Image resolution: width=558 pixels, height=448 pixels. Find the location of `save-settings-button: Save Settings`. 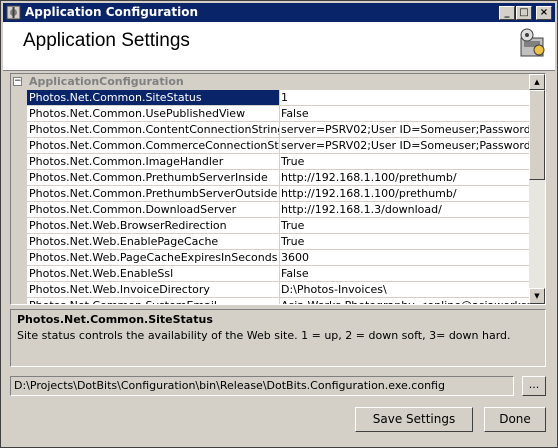

save-settings-button: Save Settings is located at coordinates (414, 419).